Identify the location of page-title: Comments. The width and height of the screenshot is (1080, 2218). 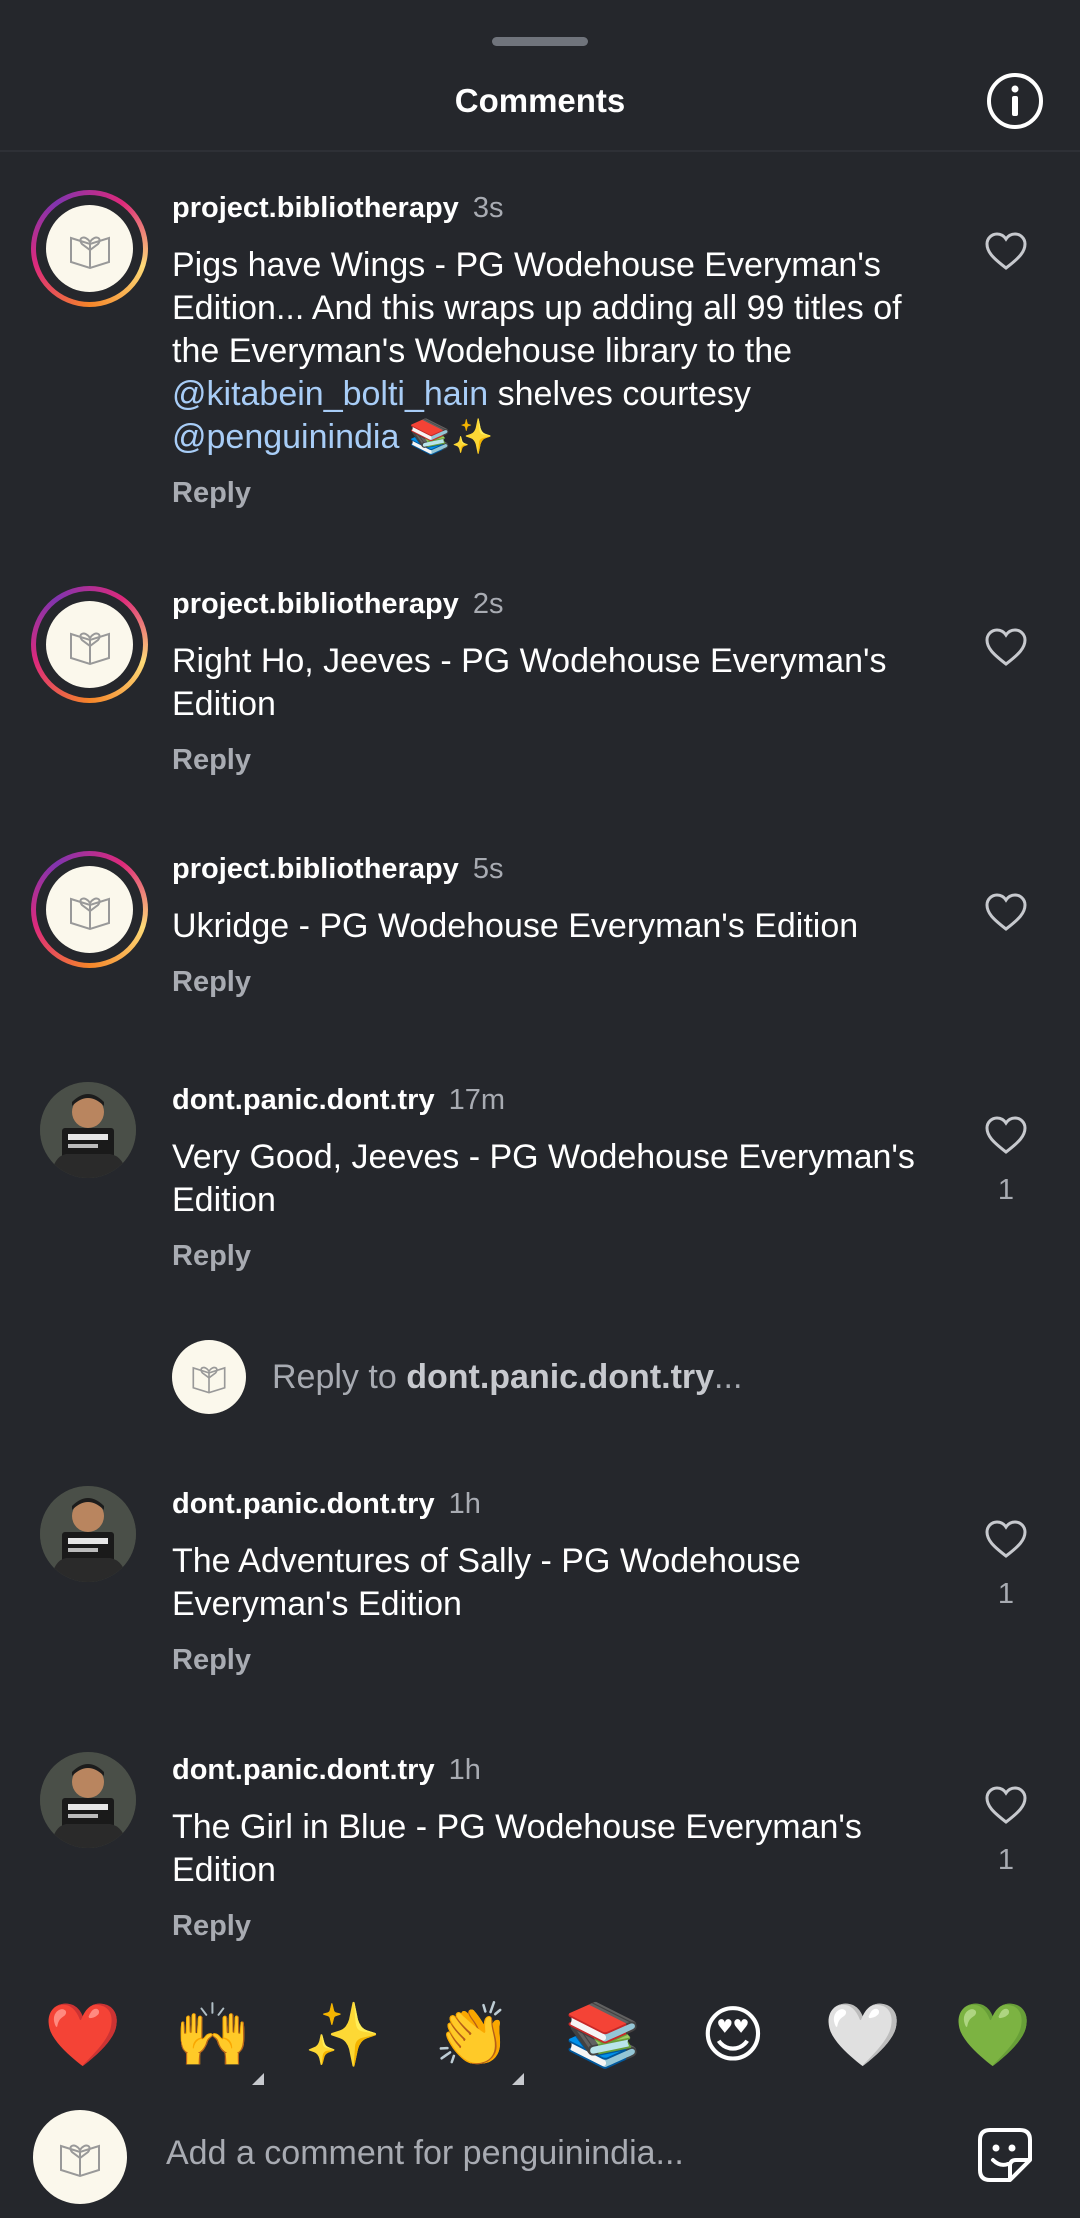
(540, 100).